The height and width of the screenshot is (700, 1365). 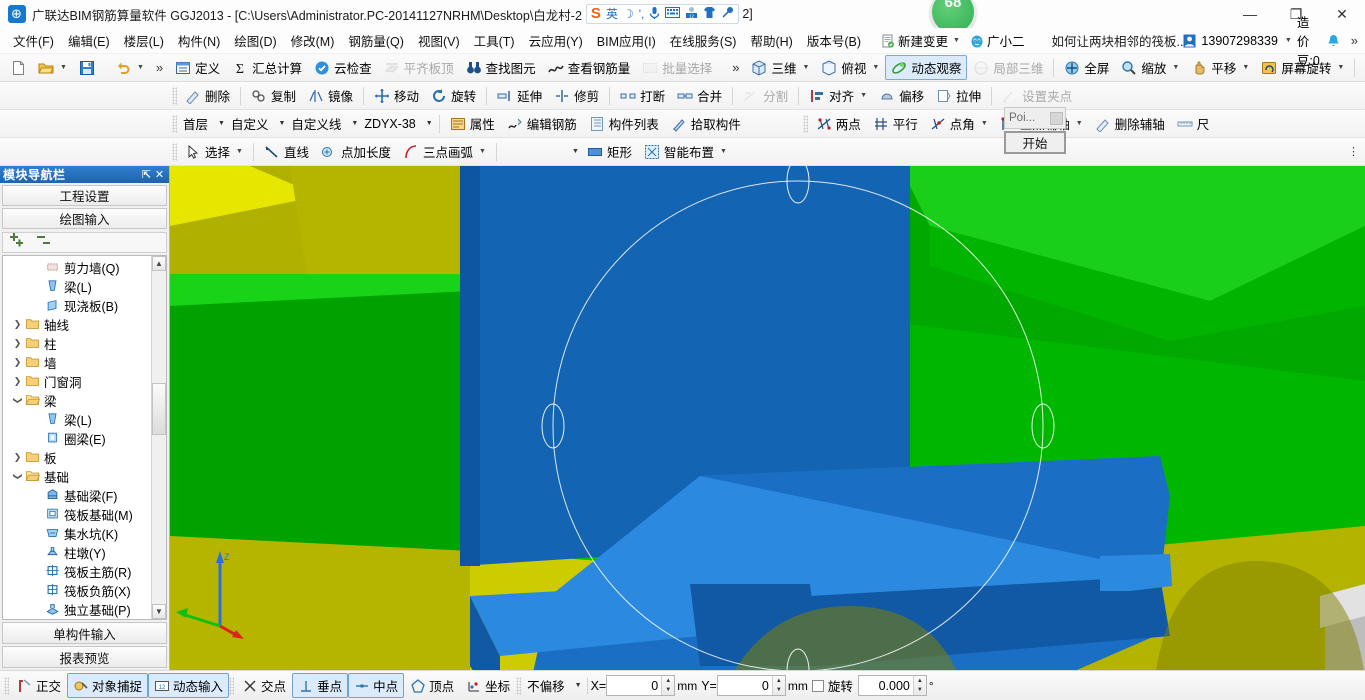 I want to click on menu-4: 构件(N), so click(x=199, y=40).